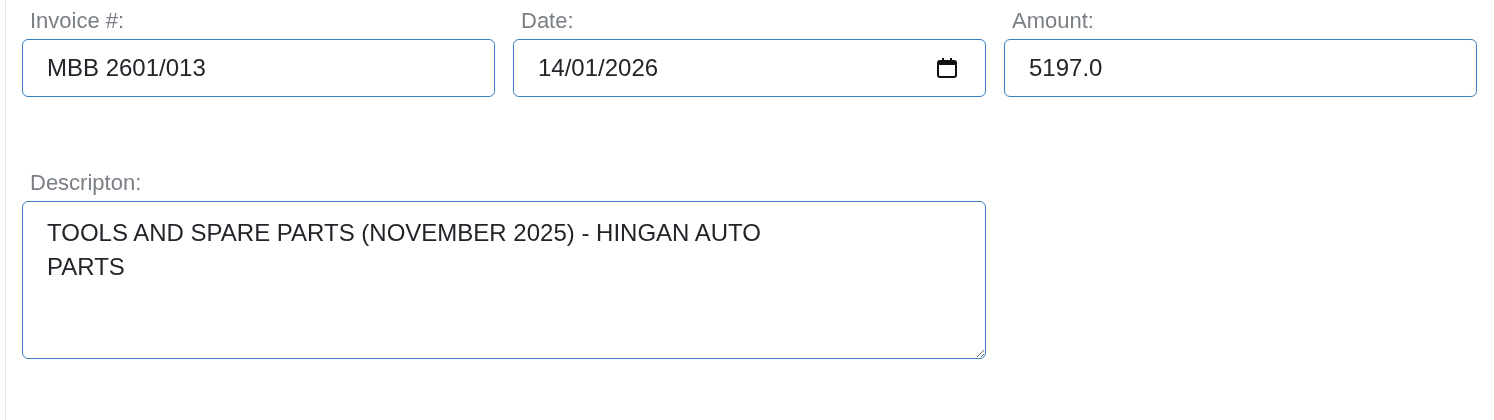 This screenshot has height=420, width=1494. What do you see at coordinates (86, 183) in the screenshot?
I see `field-label: Descripton:` at bounding box center [86, 183].